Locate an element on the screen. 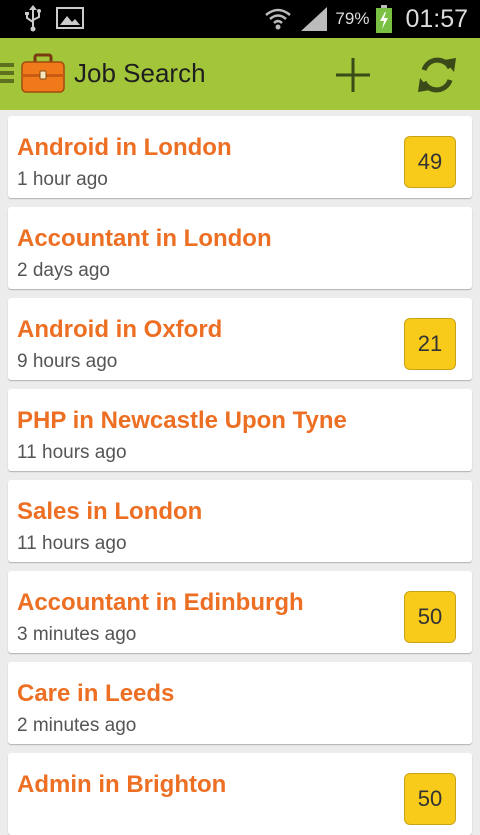 The height and width of the screenshot is (835, 480). job-search-title: Android in London is located at coordinates (124, 147).